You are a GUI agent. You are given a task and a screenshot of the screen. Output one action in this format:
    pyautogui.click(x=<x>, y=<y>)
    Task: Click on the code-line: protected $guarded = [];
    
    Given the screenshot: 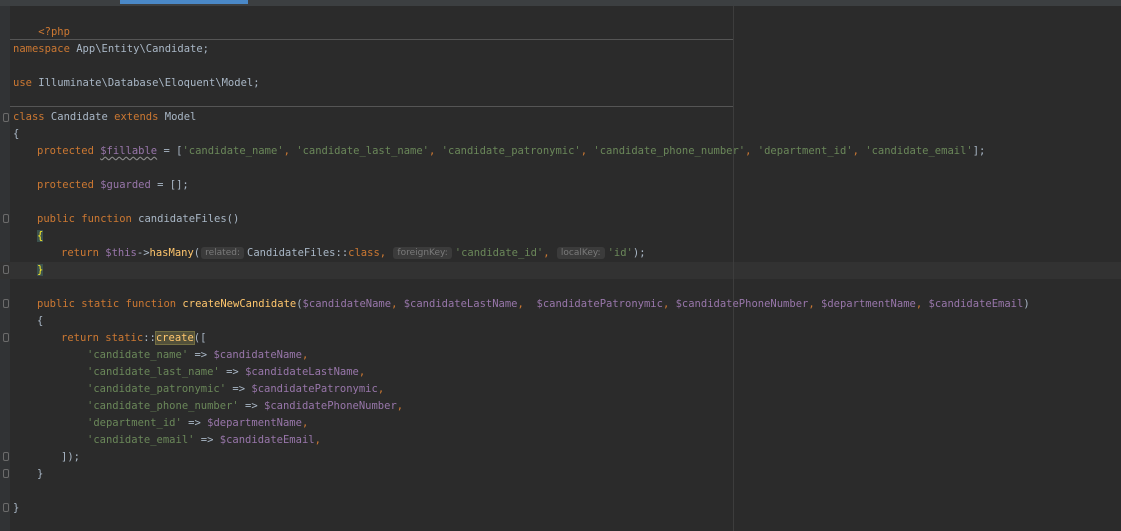 What is the action you would take?
    pyautogui.click(x=113, y=185)
    